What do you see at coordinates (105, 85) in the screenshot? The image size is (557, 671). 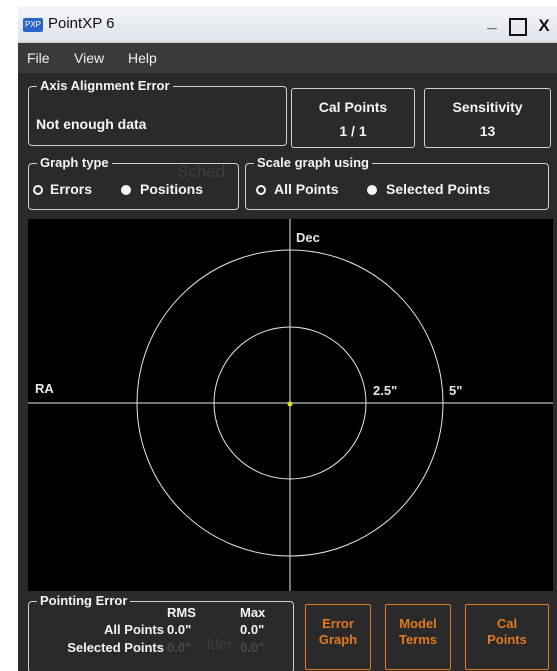 I see `axis-alignment-legend: Axis Alignment Error` at bounding box center [105, 85].